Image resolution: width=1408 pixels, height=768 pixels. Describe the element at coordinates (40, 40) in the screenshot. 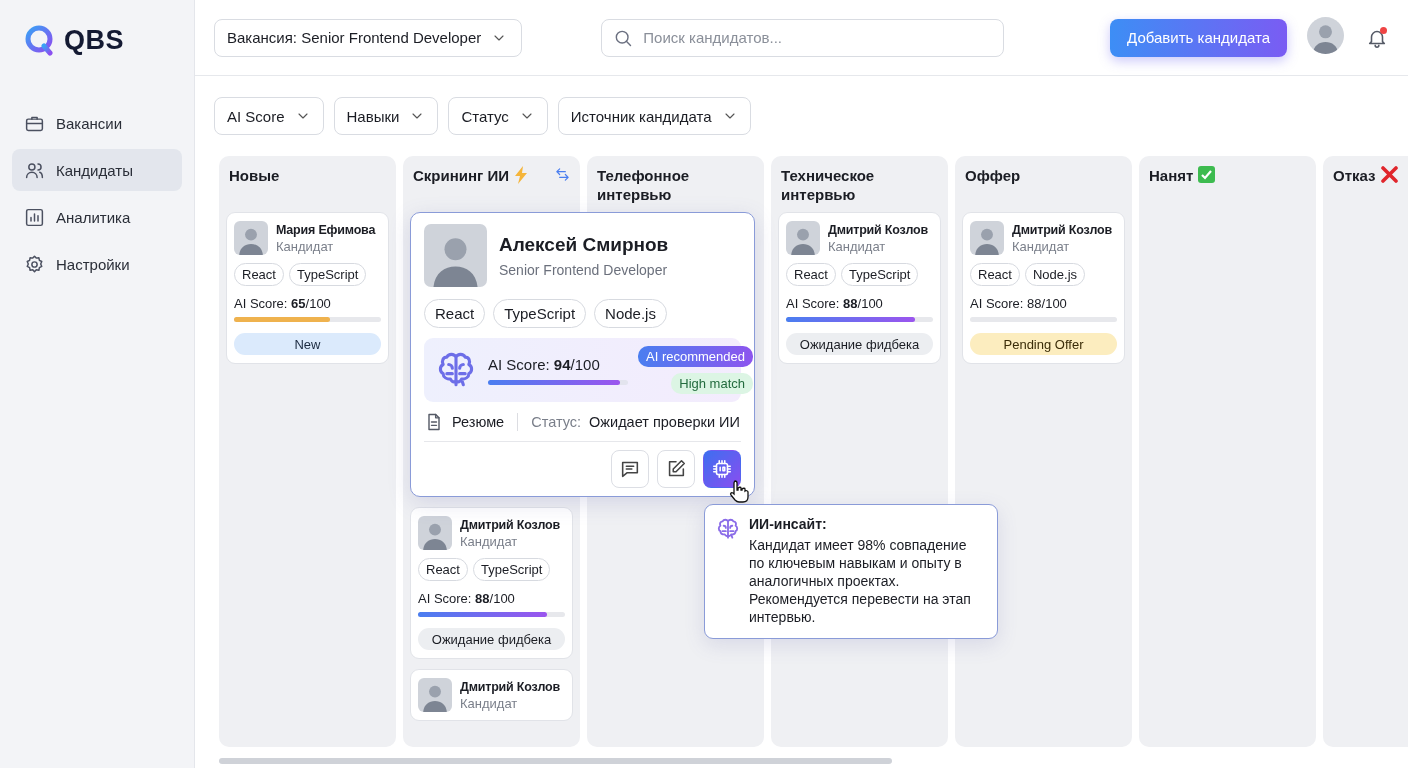

I see `logo-icon` at that location.